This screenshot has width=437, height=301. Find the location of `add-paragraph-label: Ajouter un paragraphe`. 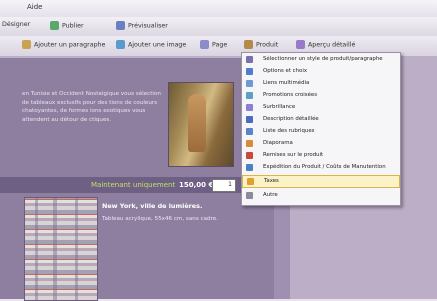

add-paragraph-label: Ajouter un paragraphe is located at coordinates (70, 45).